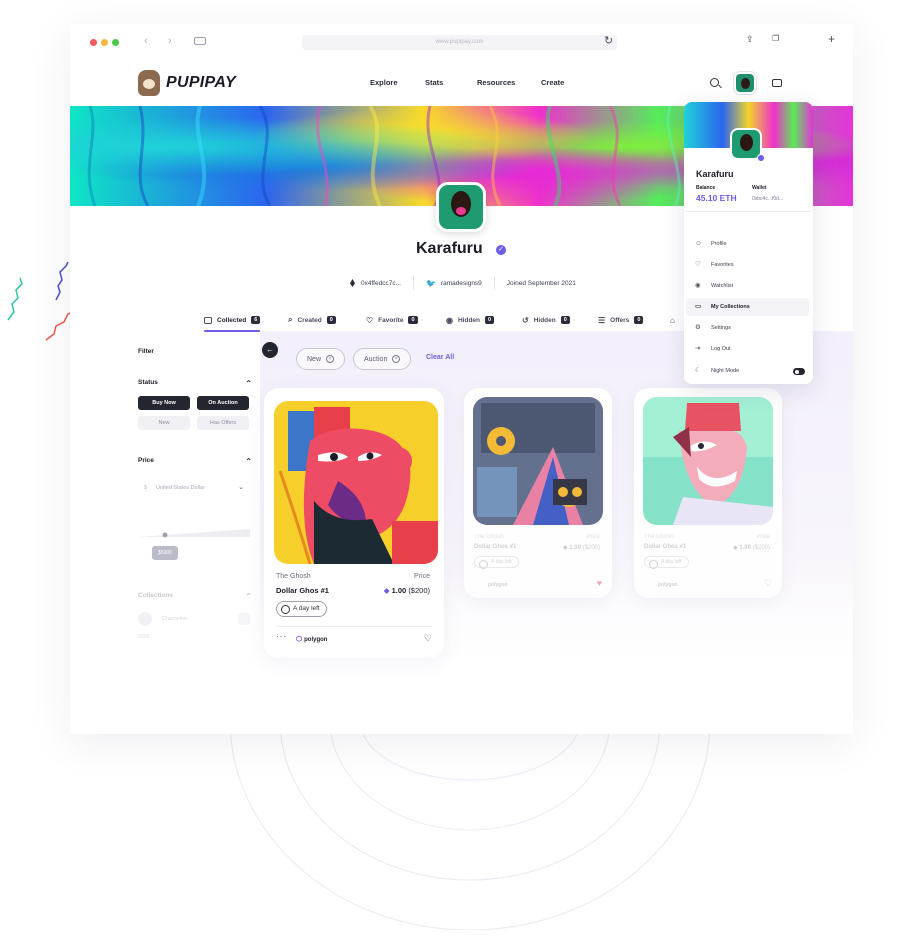 This screenshot has width=913, height=942. Describe the element at coordinates (747, 265) in the screenshot. I see `menu-item-favorites: ♡ Favorites` at that location.